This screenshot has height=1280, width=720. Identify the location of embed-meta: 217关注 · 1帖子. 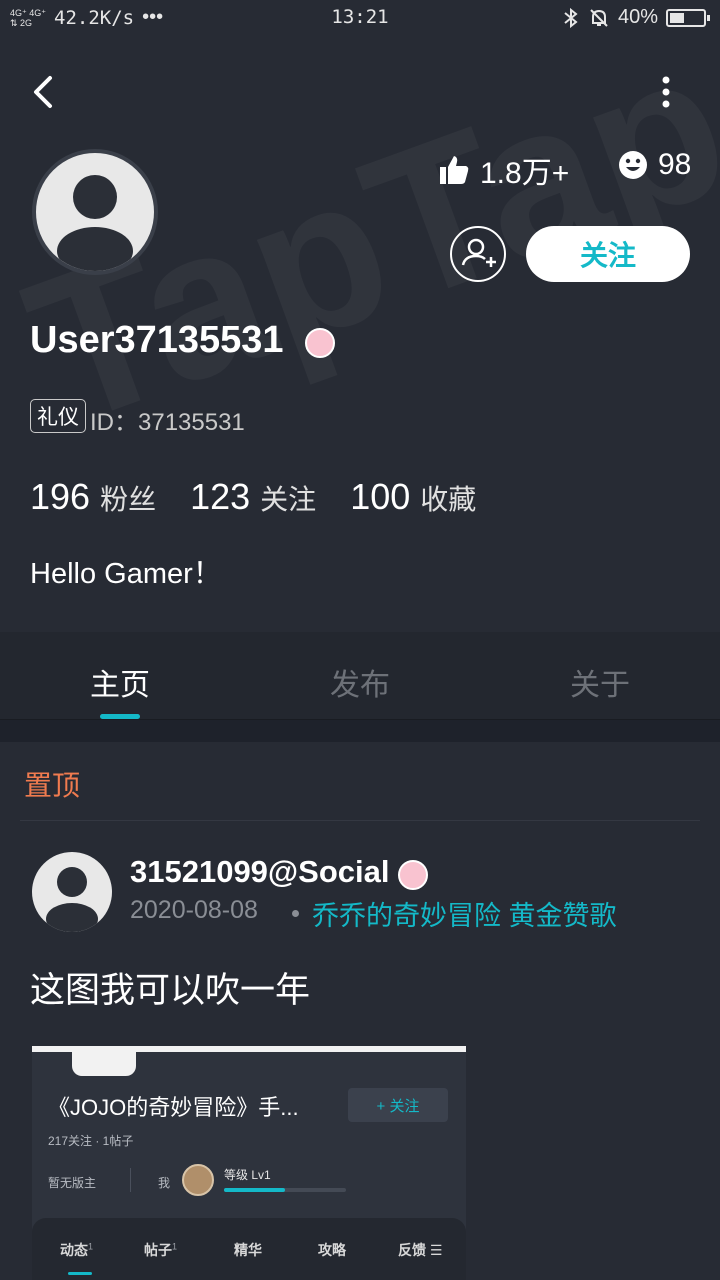
(91, 1141).